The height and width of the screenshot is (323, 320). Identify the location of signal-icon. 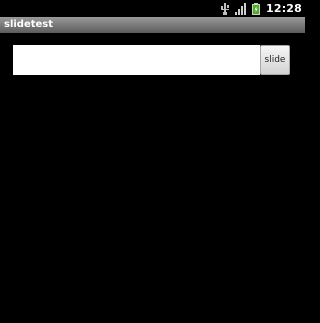
(240, 8).